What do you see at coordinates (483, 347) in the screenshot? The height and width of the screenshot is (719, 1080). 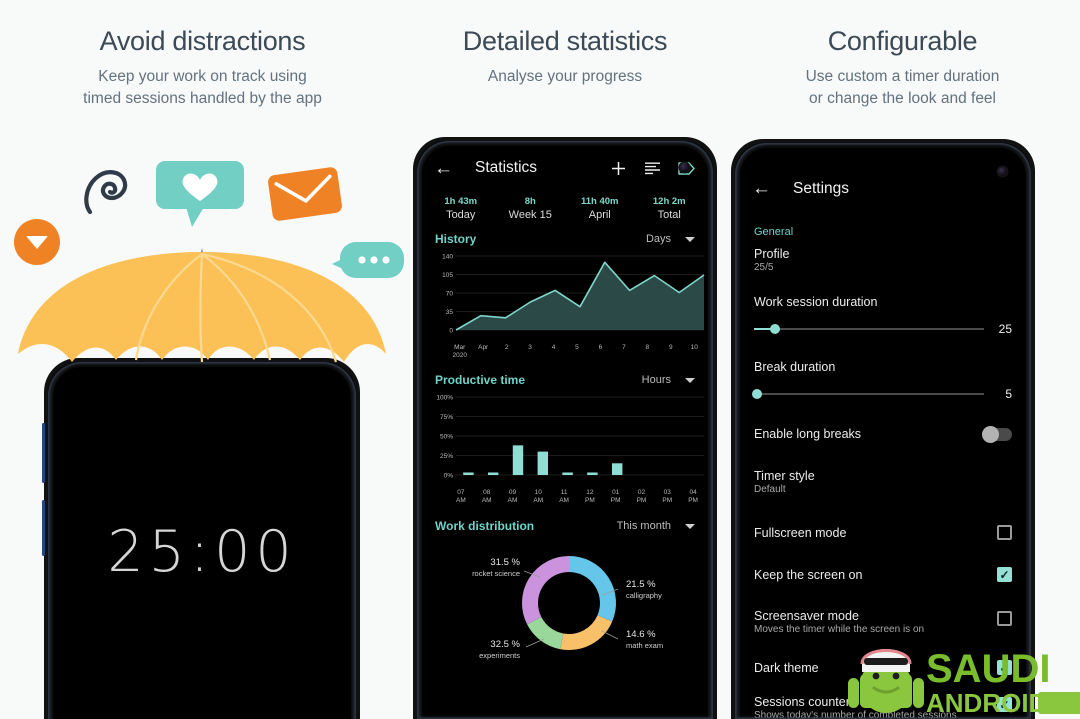 I see `history-x-label: Apr` at bounding box center [483, 347].